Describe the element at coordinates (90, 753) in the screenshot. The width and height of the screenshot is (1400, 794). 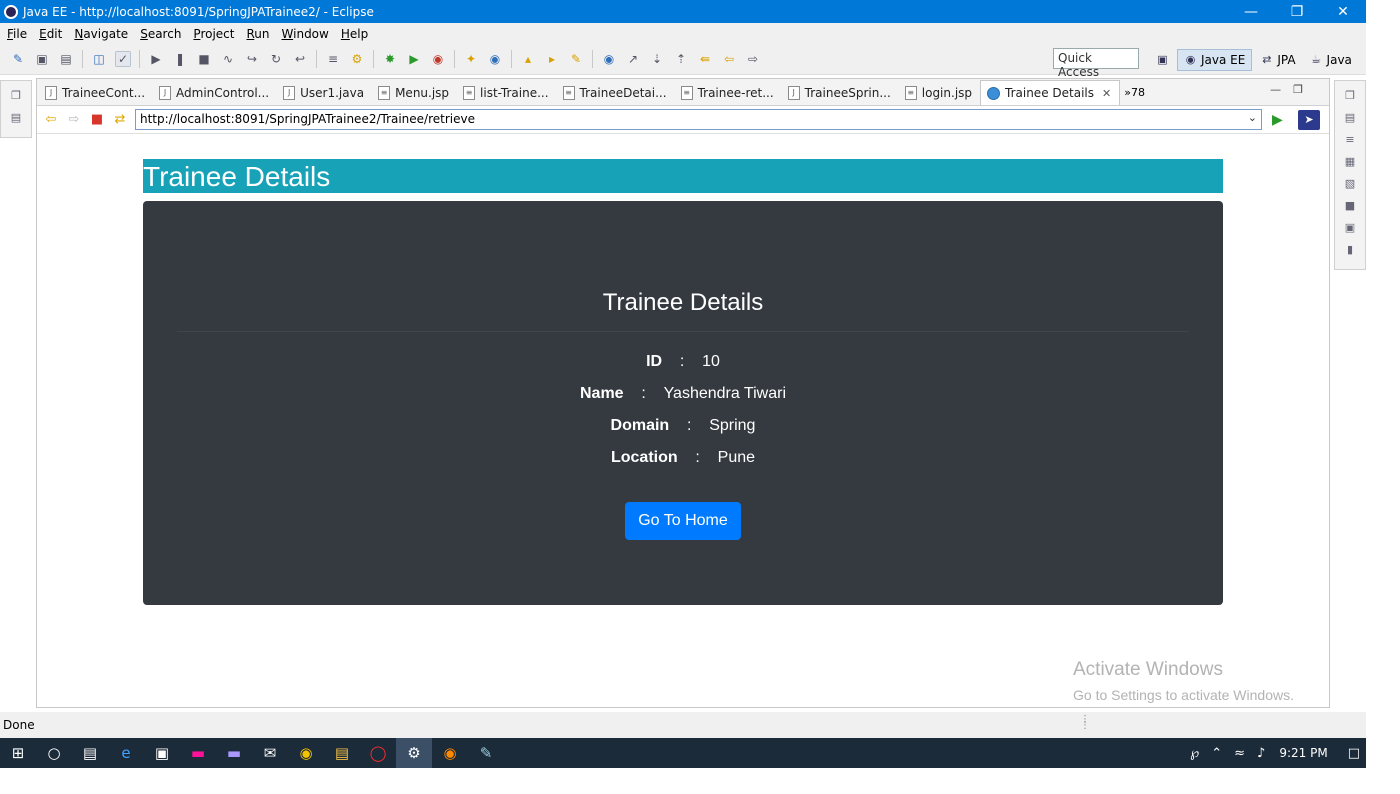
I see `task-view-icon: ▤` at that location.